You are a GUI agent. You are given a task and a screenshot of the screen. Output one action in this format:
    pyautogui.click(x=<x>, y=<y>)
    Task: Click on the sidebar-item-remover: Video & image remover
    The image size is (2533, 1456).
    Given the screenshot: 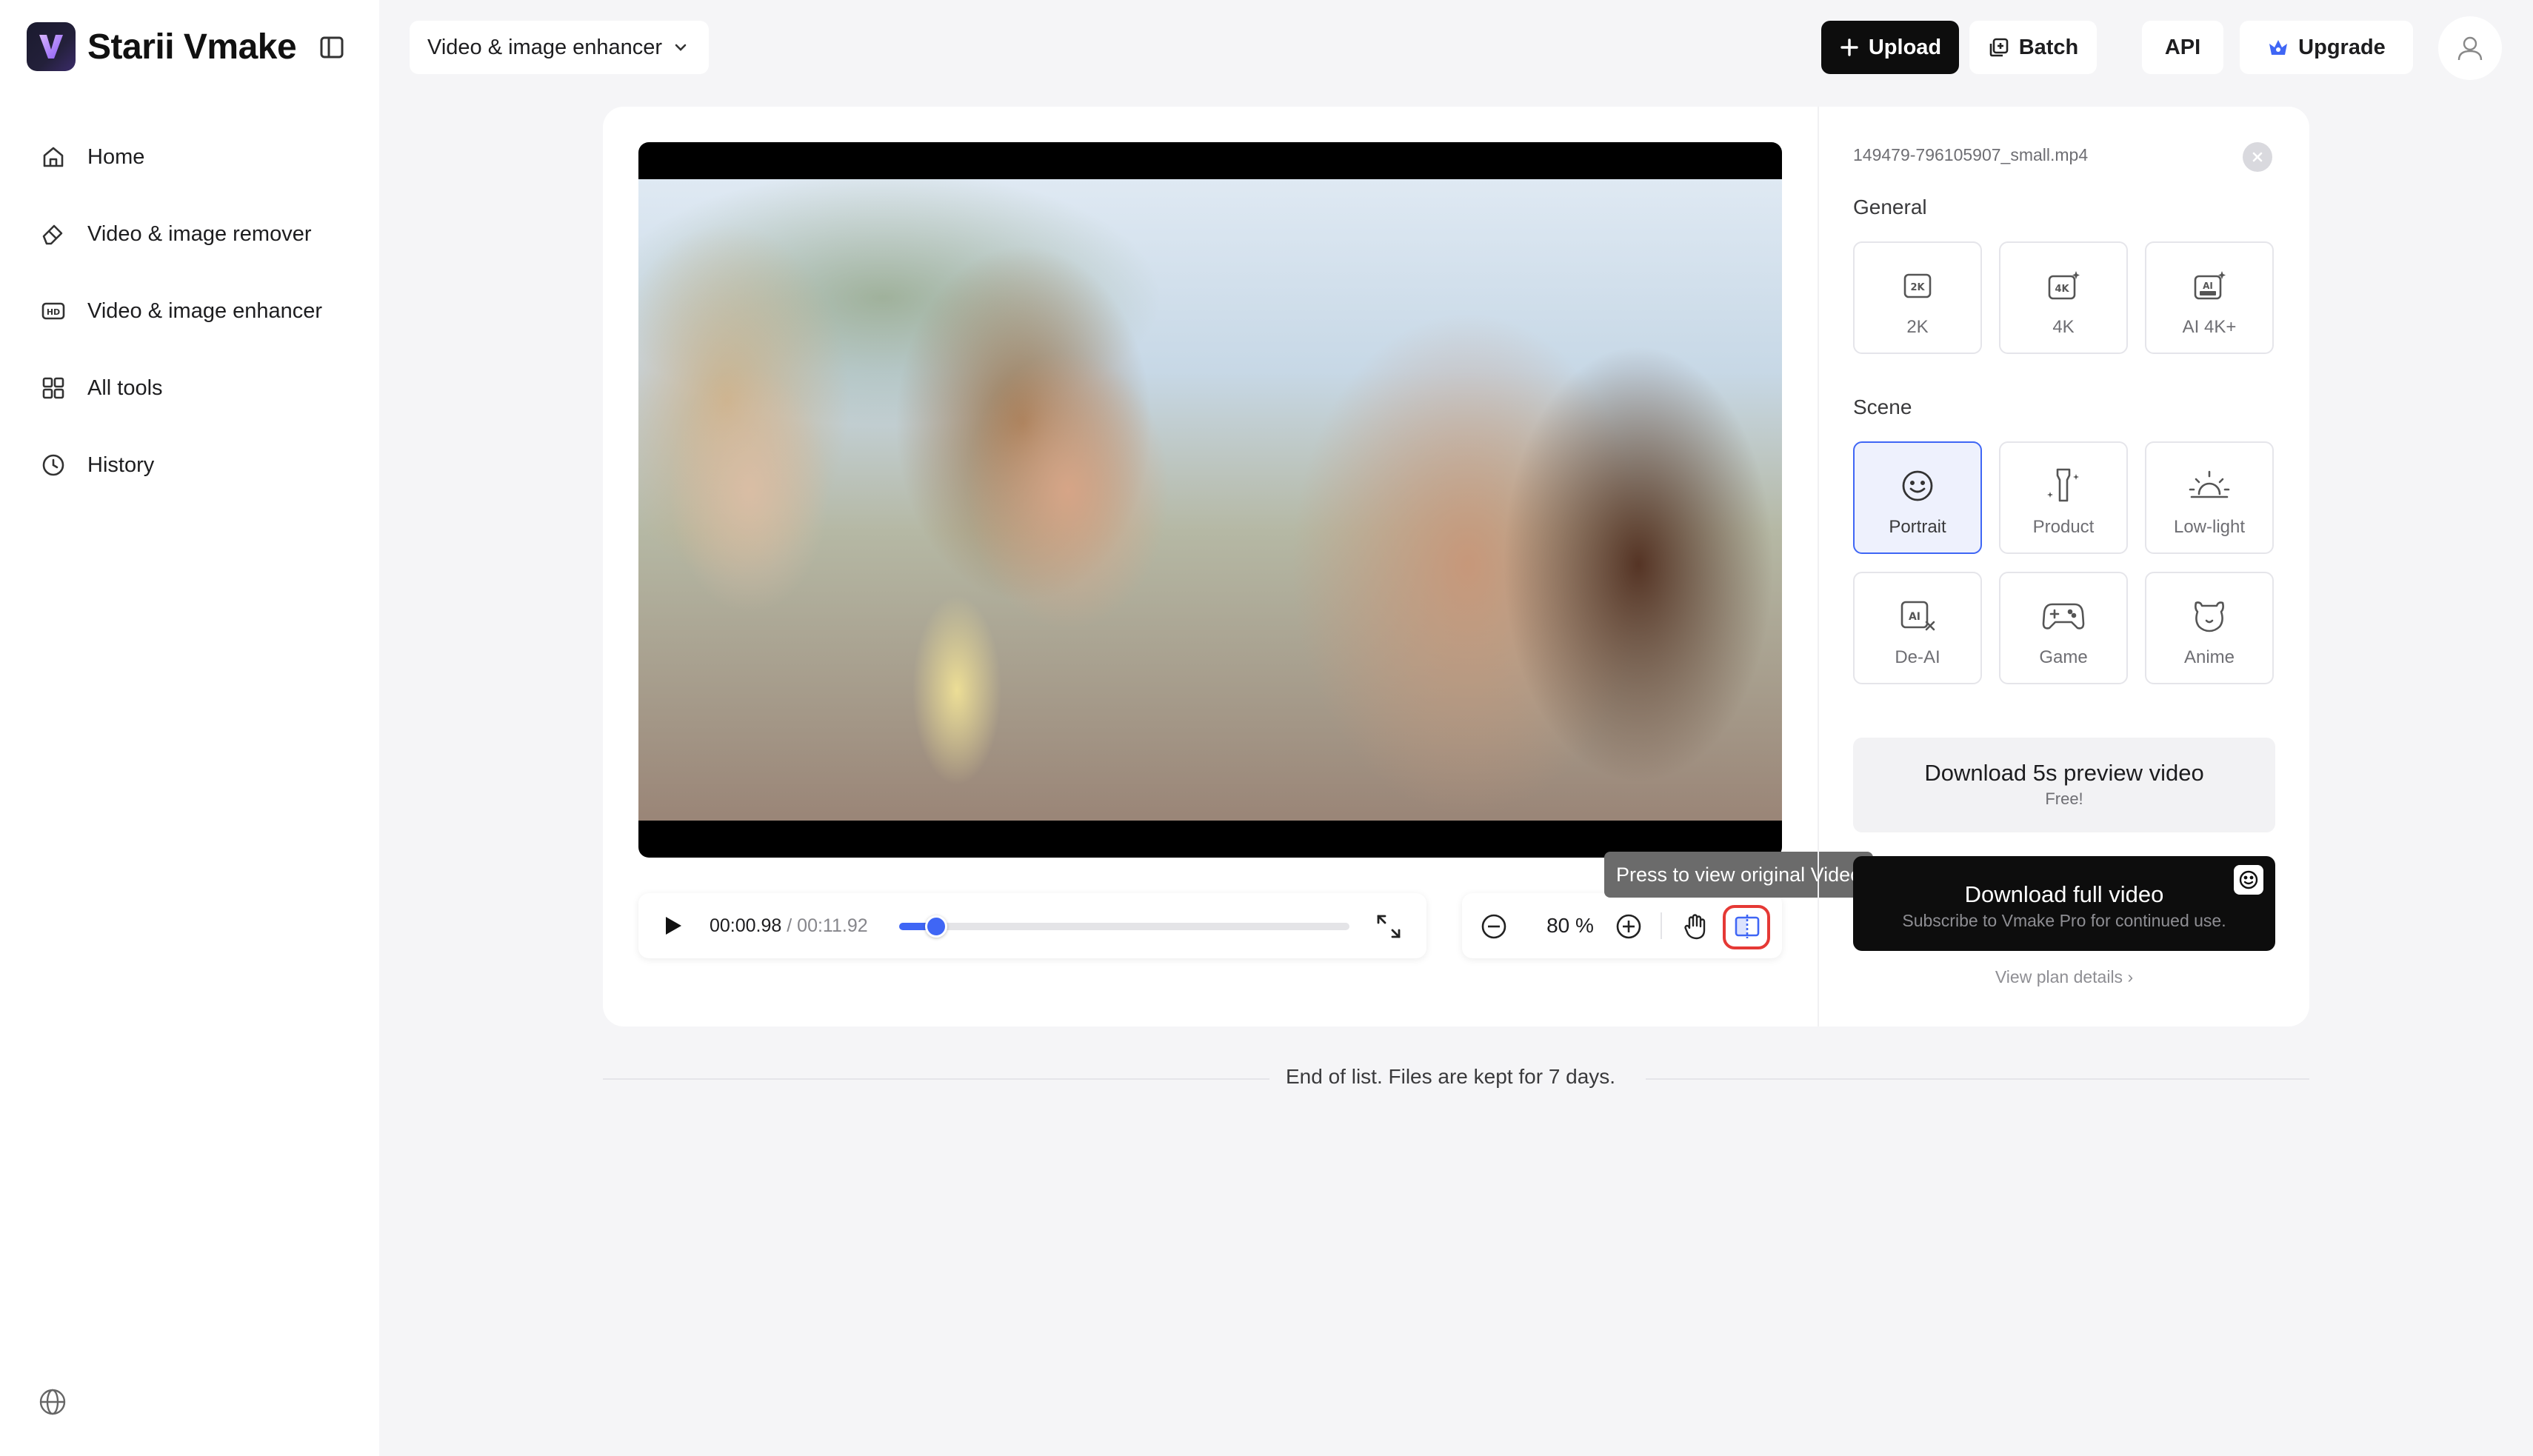 What is the action you would take?
    pyautogui.click(x=190, y=234)
    